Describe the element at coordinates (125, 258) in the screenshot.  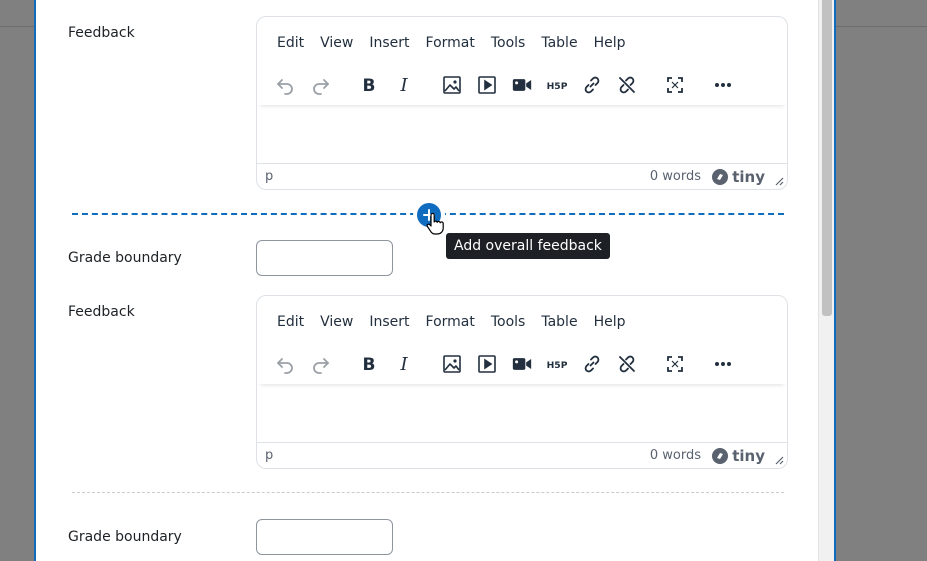
I see `grade-boundary-label-1: Grade boundary` at that location.